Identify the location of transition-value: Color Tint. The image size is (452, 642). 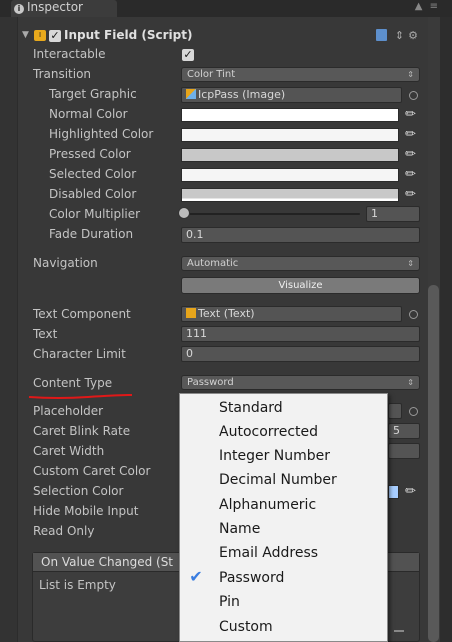
(211, 74).